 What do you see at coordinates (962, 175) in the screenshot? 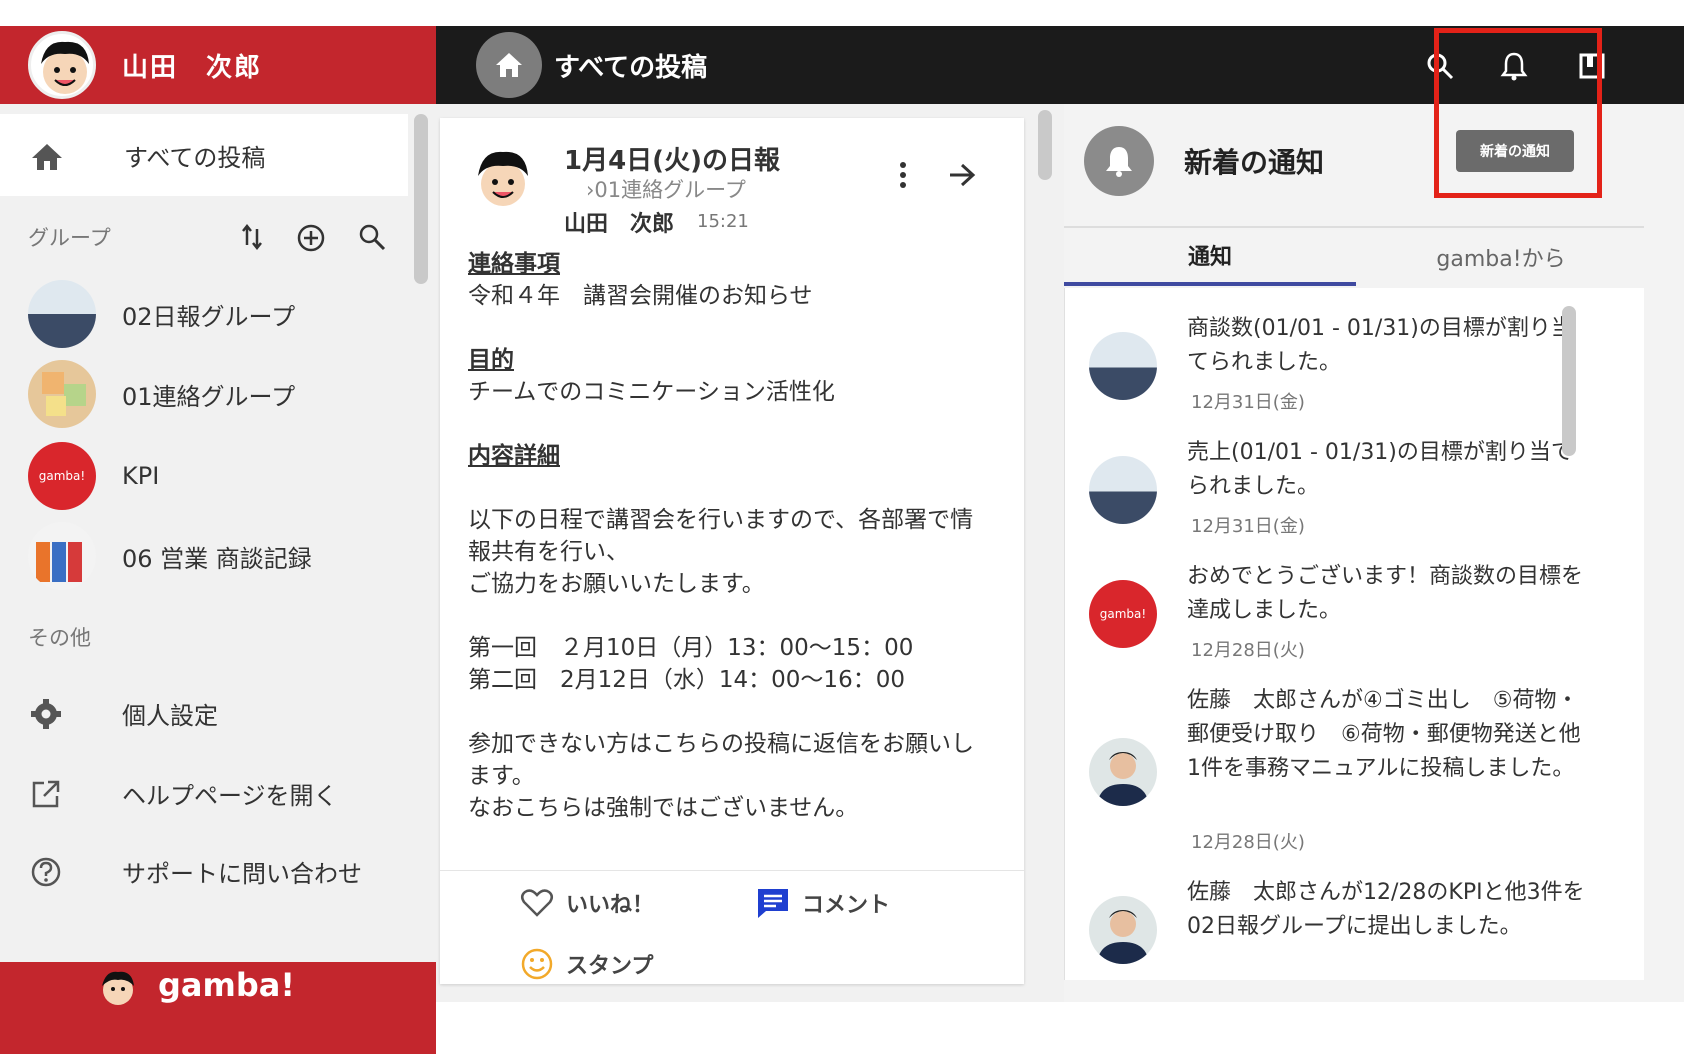
I see `arrow-right-icon` at bounding box center [962, 175].